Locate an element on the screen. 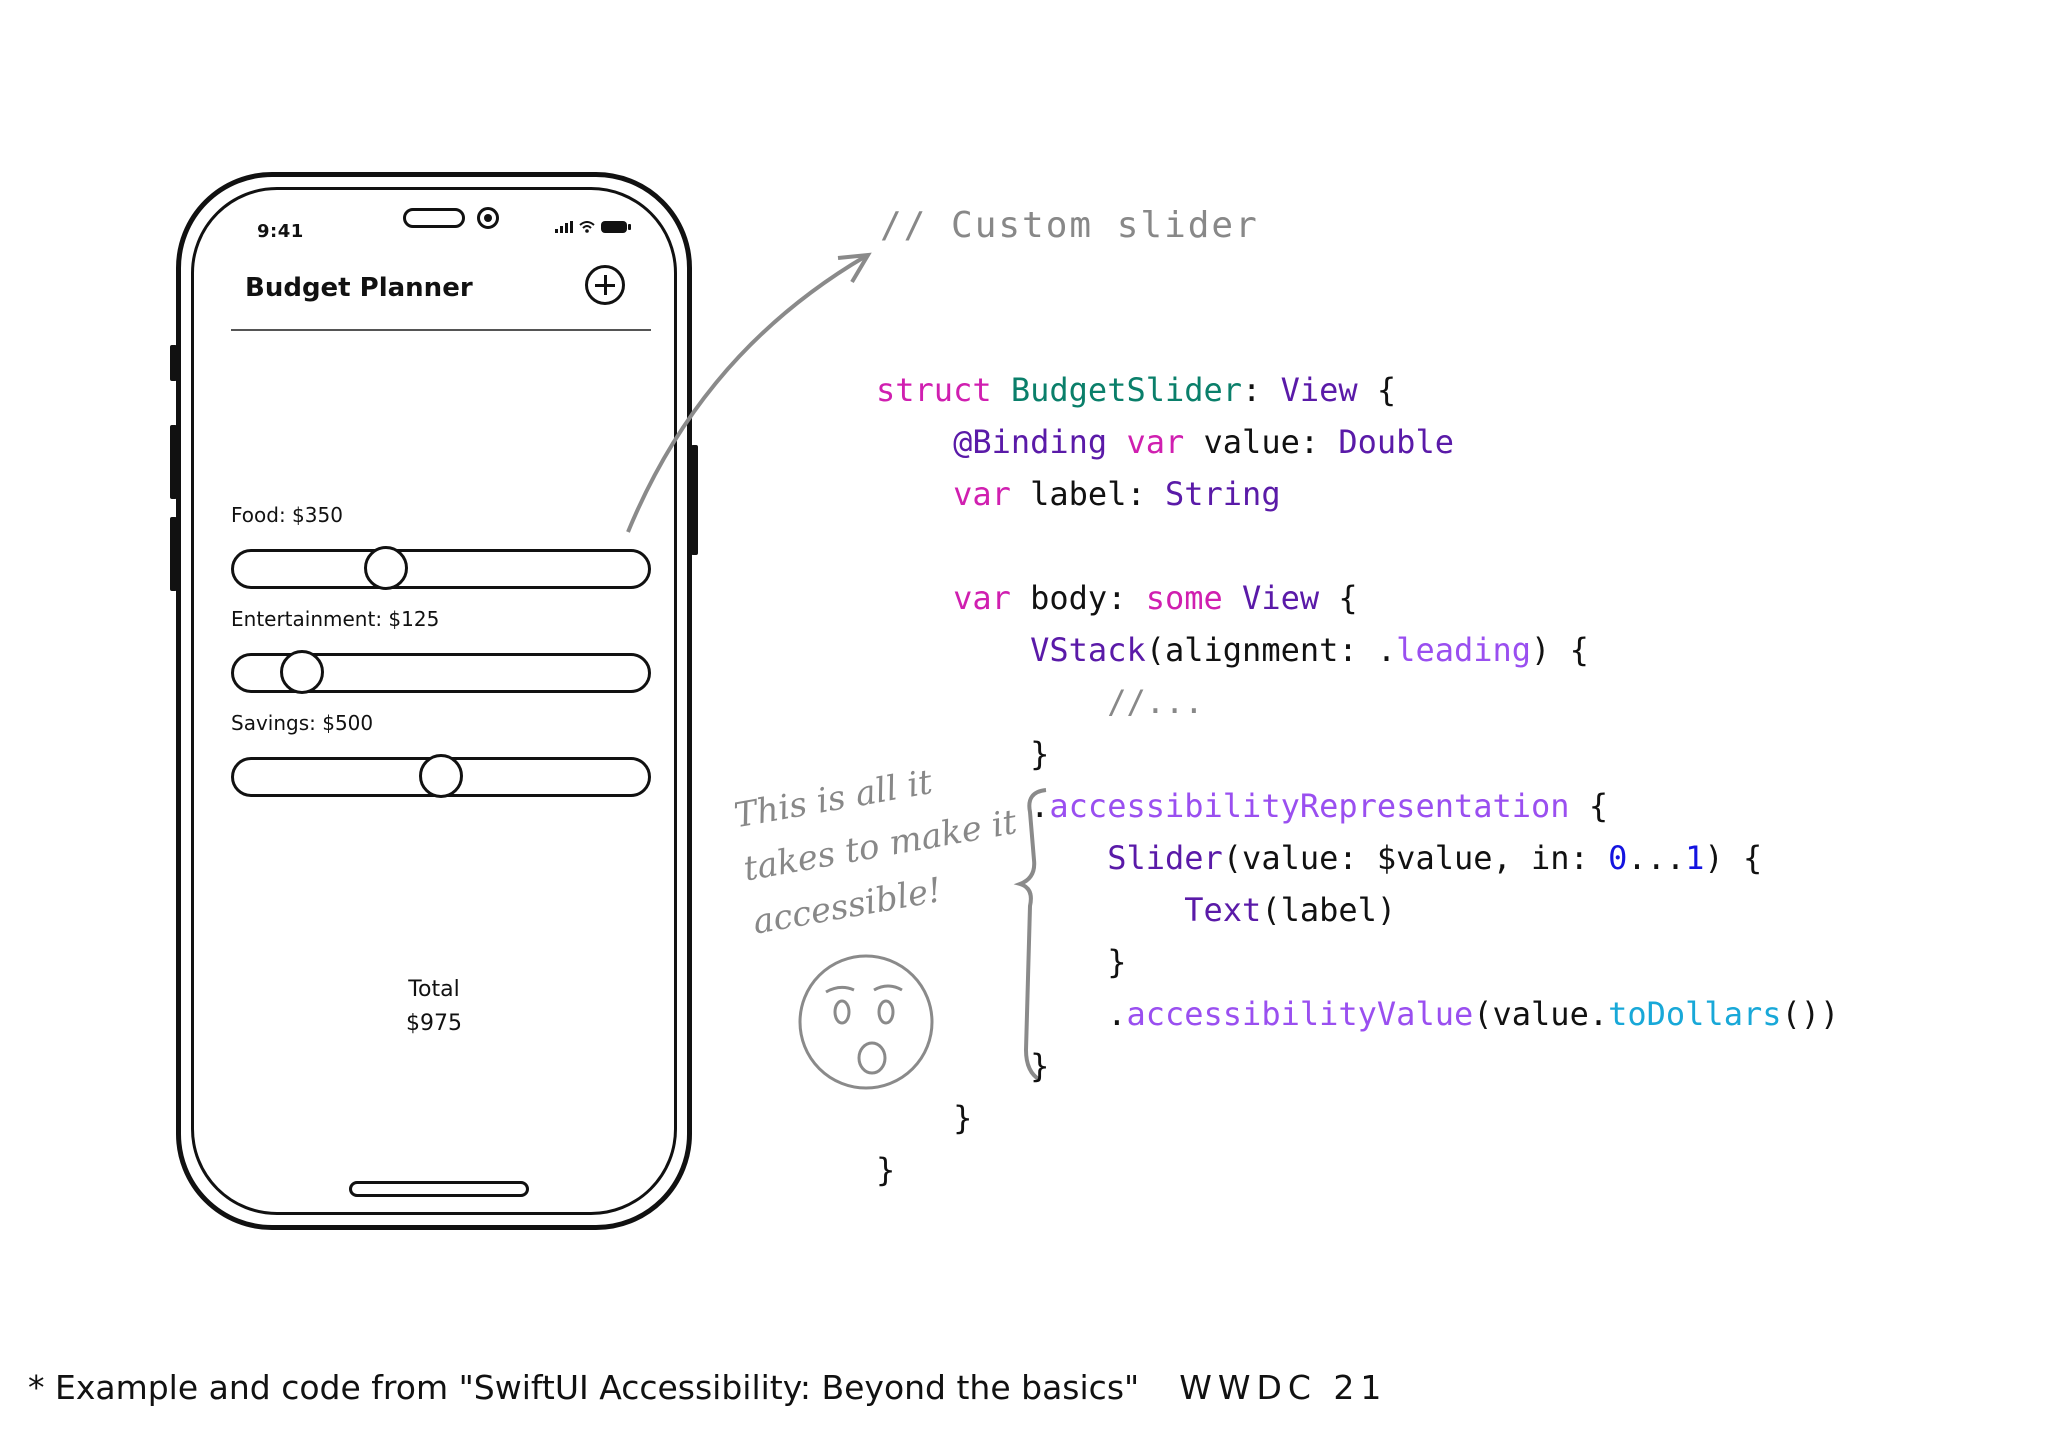 Image resolution: width=2048 pixels, height=1431 pixels. code-token: VStack is located at coordinates (1088, 650).